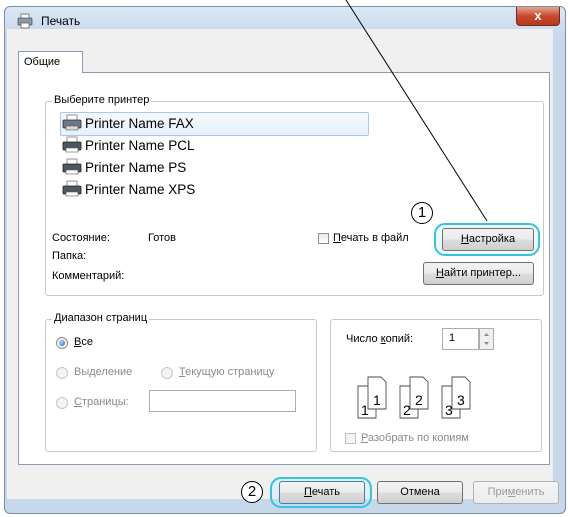 This screenshot has width=568, height=517. I want to click on callout-marker-1: 1, so click(422, 213).